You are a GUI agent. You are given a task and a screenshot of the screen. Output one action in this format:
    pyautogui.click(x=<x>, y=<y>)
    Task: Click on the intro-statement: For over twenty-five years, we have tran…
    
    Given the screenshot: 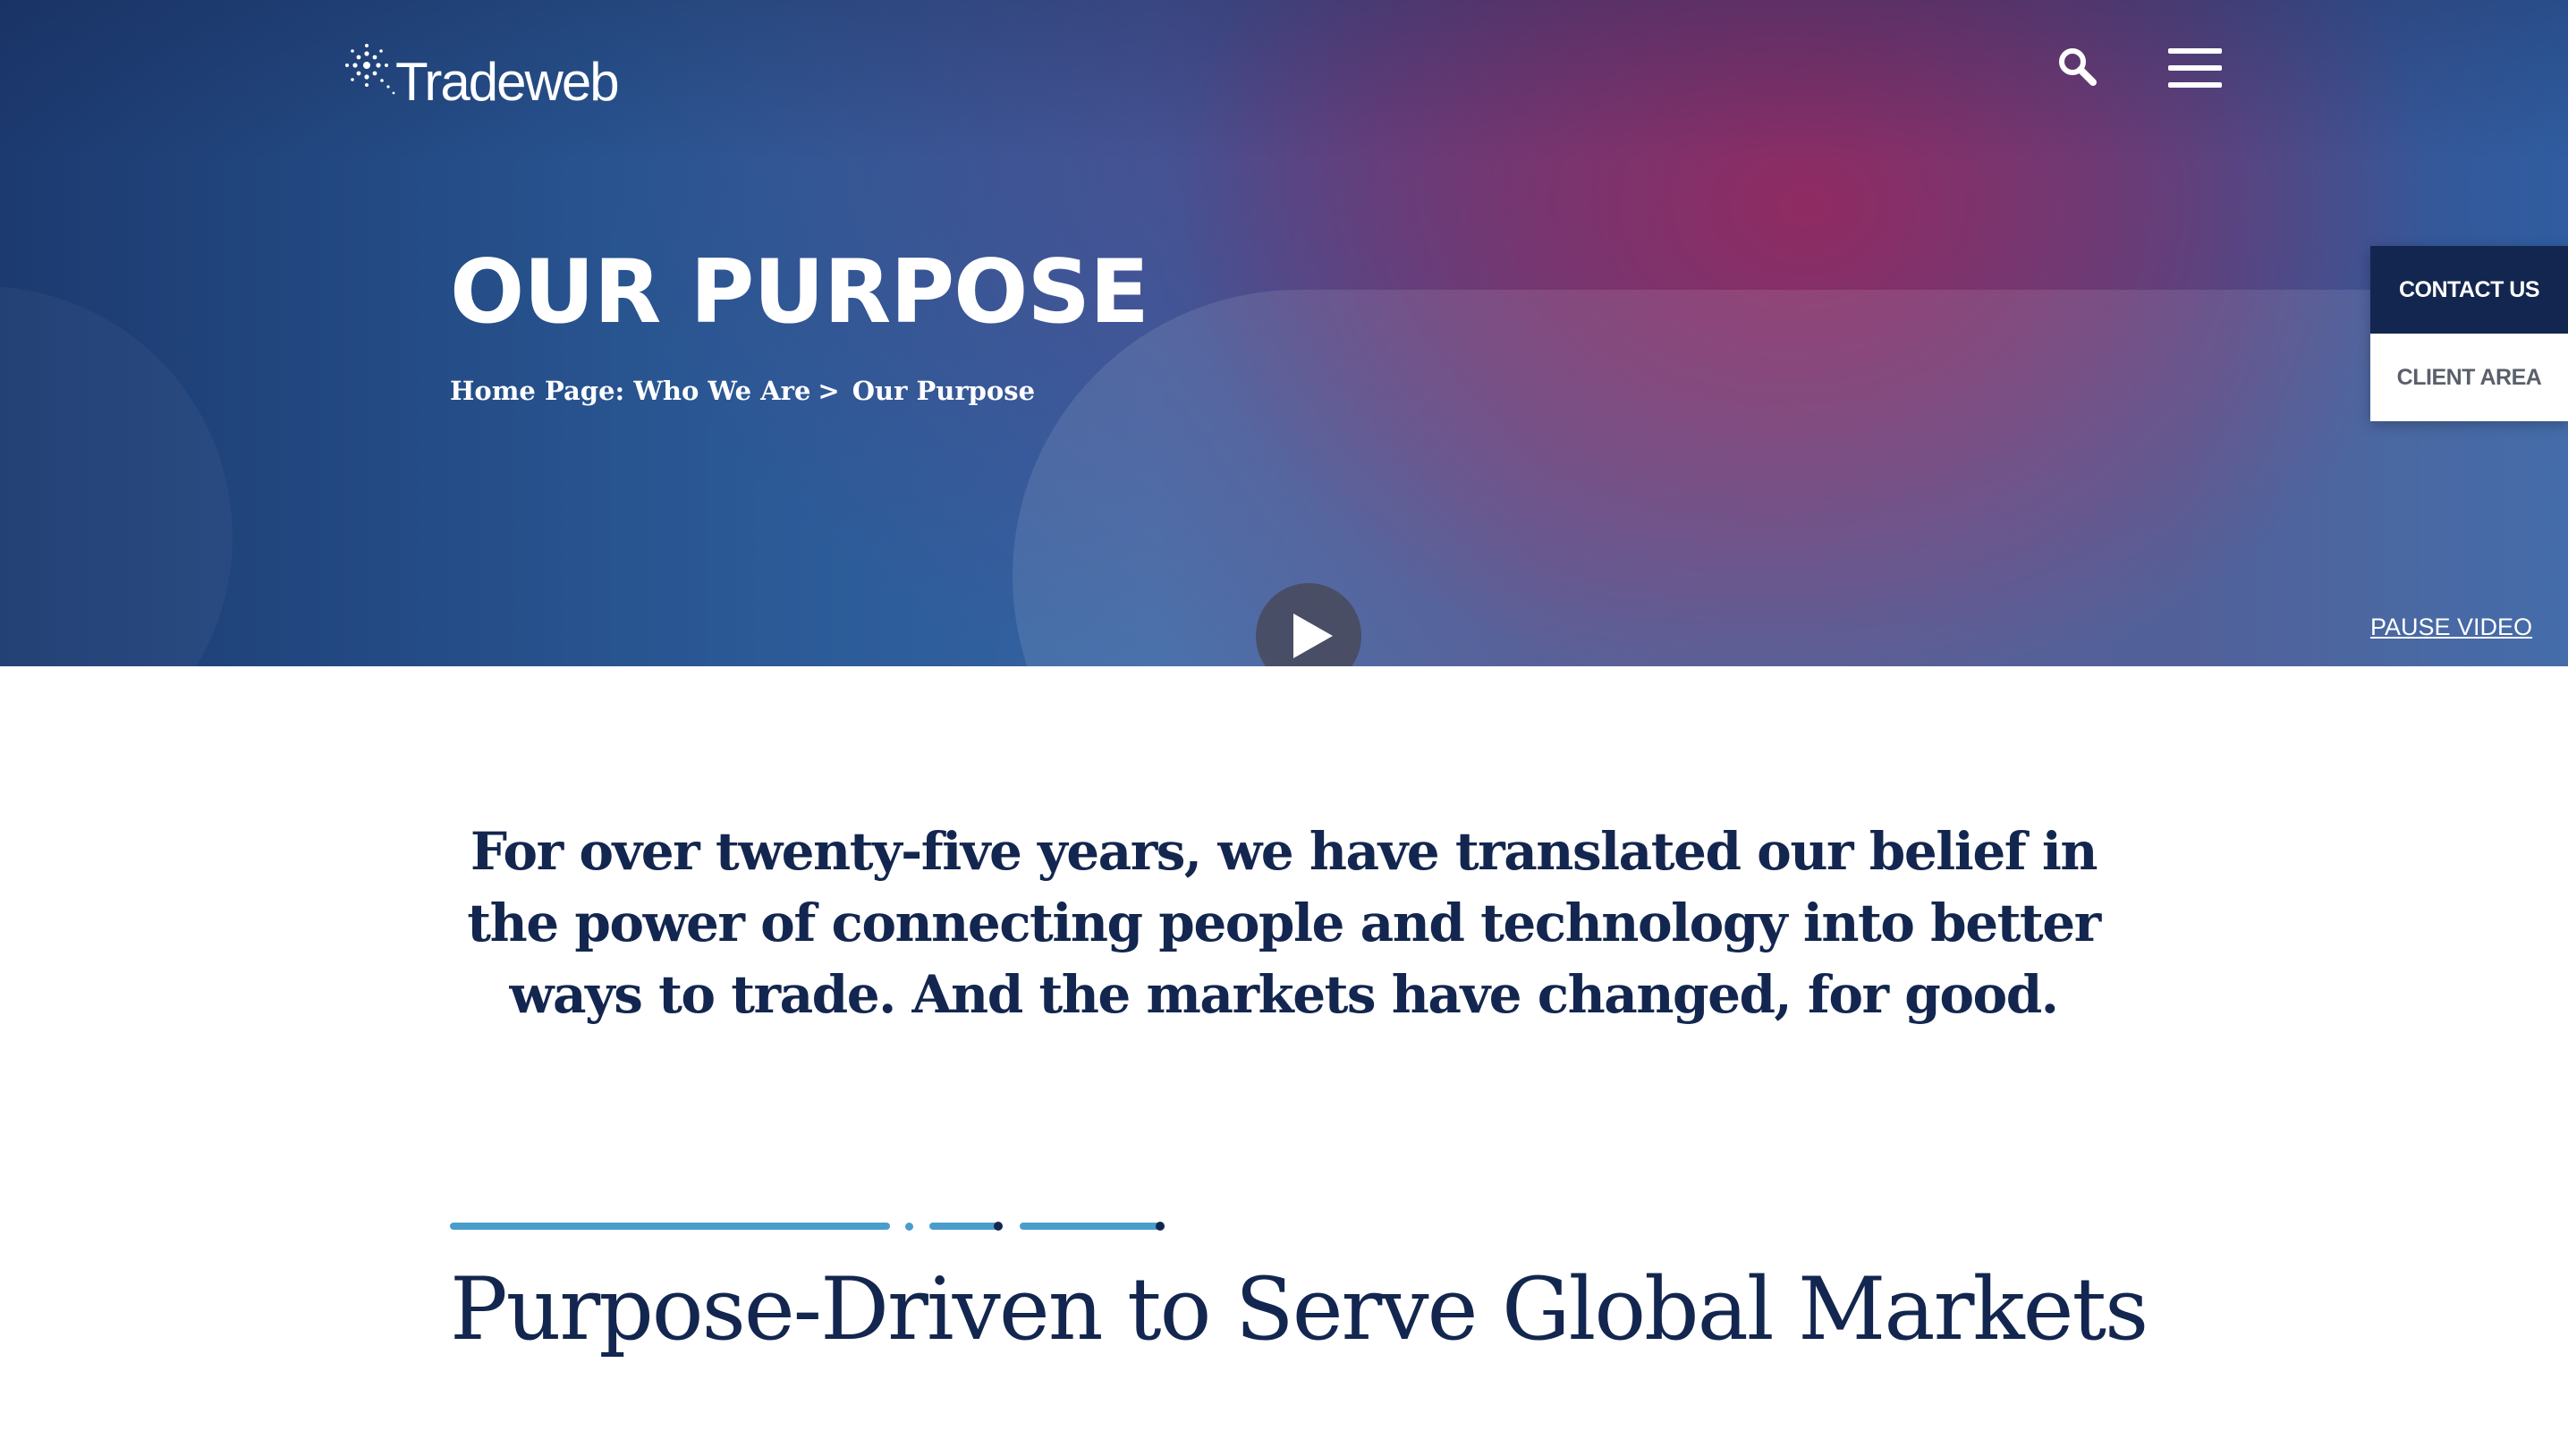 What is the action you would take?
    pyautogui.click(x=1284, y=923)
    